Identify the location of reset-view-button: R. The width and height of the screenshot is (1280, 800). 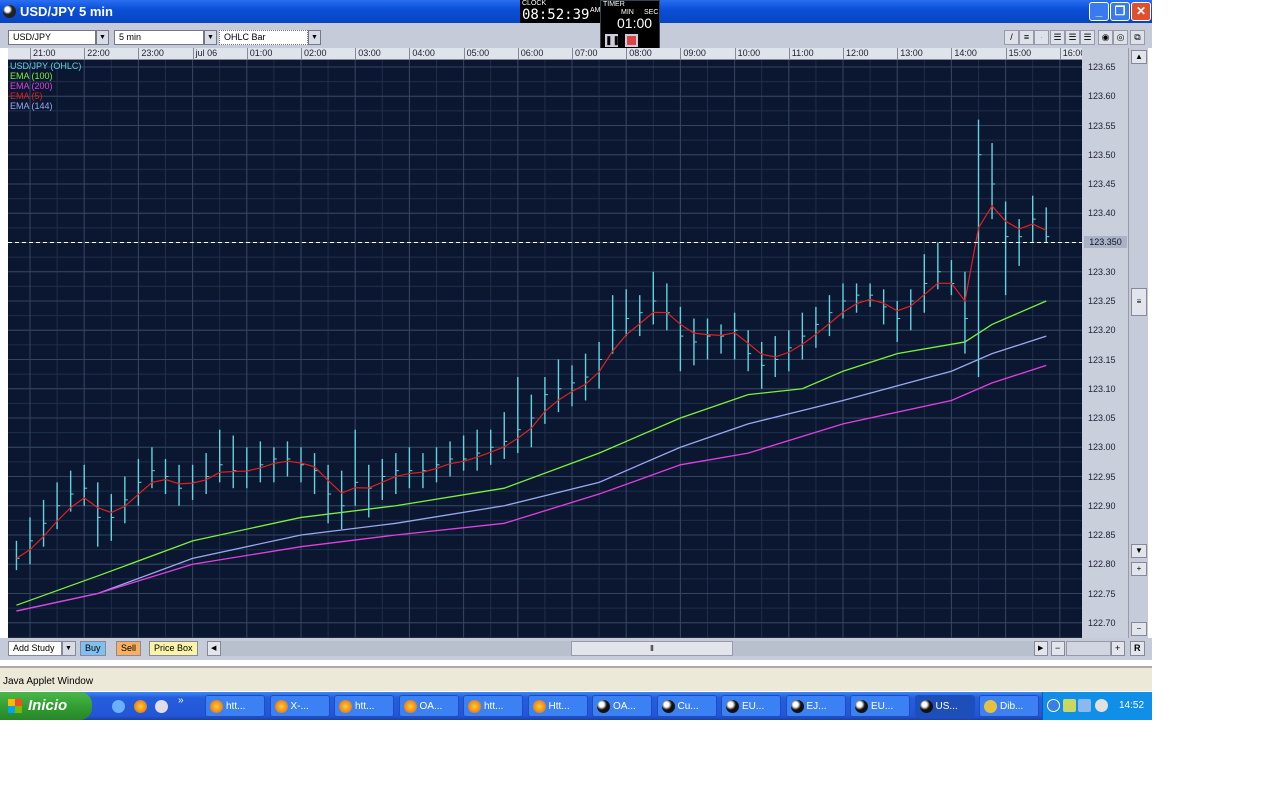
(1137, 648).